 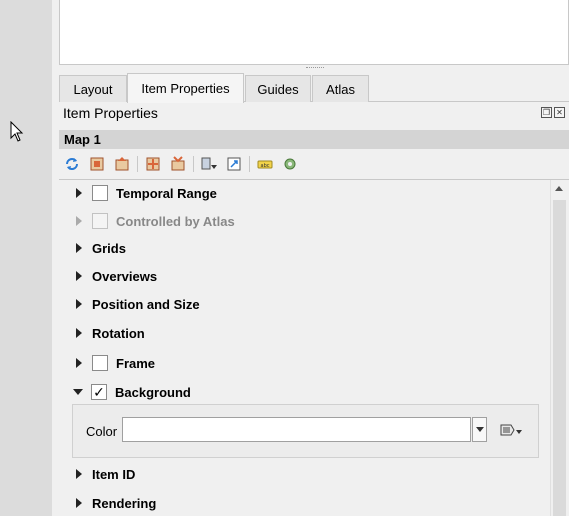 I want to click on color-button, so click(x=296, y=429).